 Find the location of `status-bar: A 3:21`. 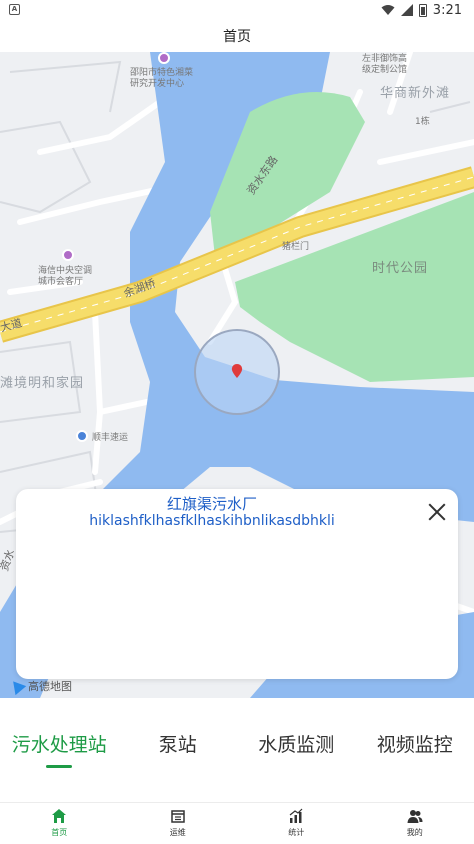

status-bar: A 3:21 is located at coordinates (237, 10).